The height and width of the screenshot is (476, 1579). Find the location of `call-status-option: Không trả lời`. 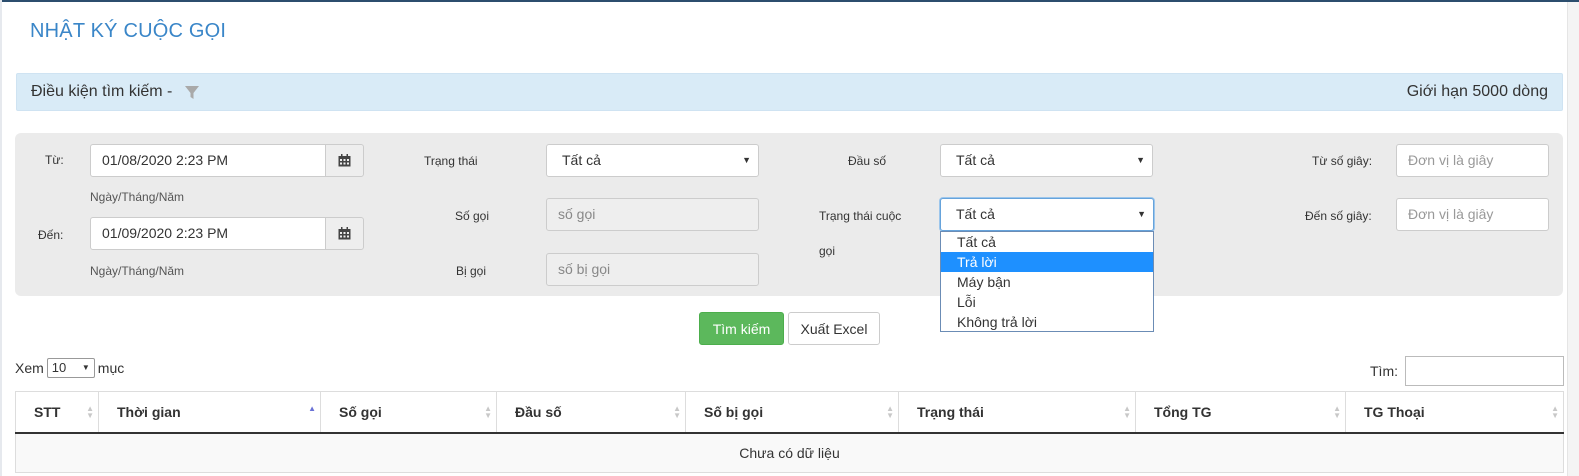

call-status-option: Không trả lời is located at coordinates (1047, 322).